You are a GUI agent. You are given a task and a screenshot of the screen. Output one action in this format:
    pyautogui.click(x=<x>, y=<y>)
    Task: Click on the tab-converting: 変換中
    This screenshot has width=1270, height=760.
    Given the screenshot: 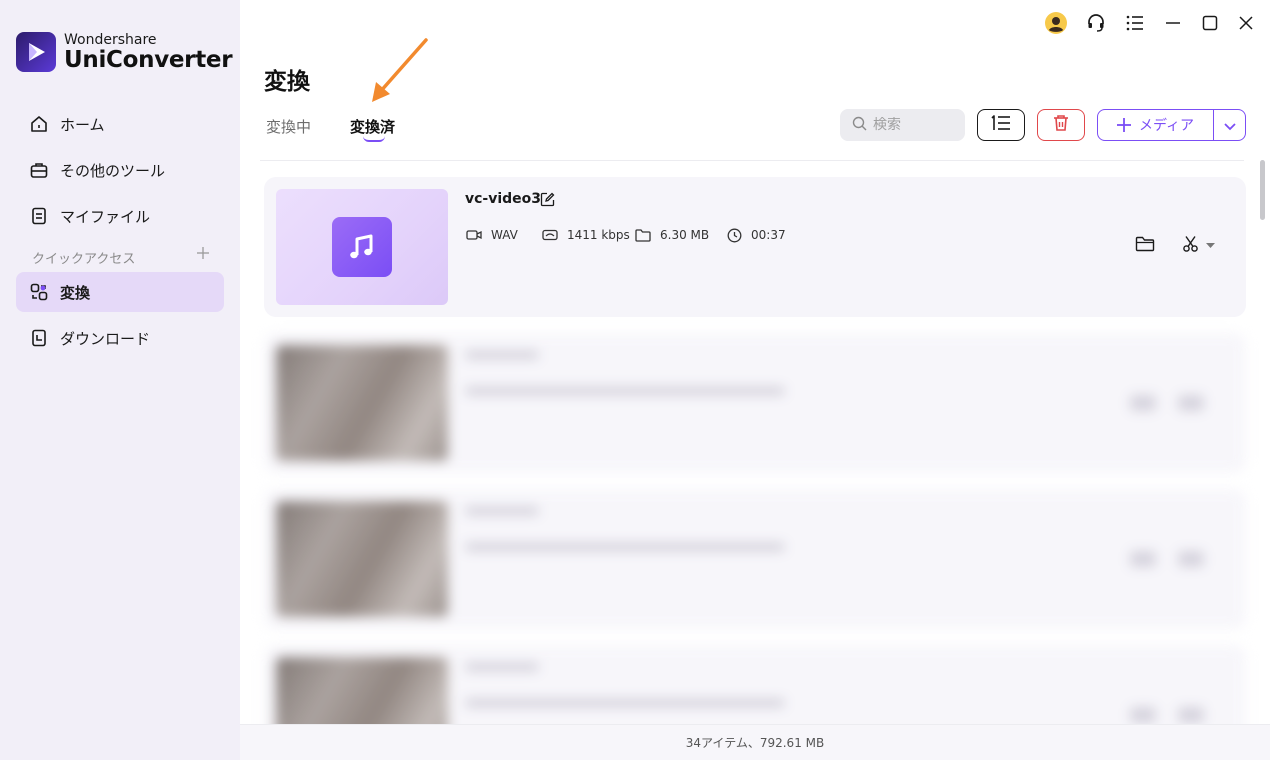 What is the action you would take?
    pyautogui.click(x=288, y=126)
    